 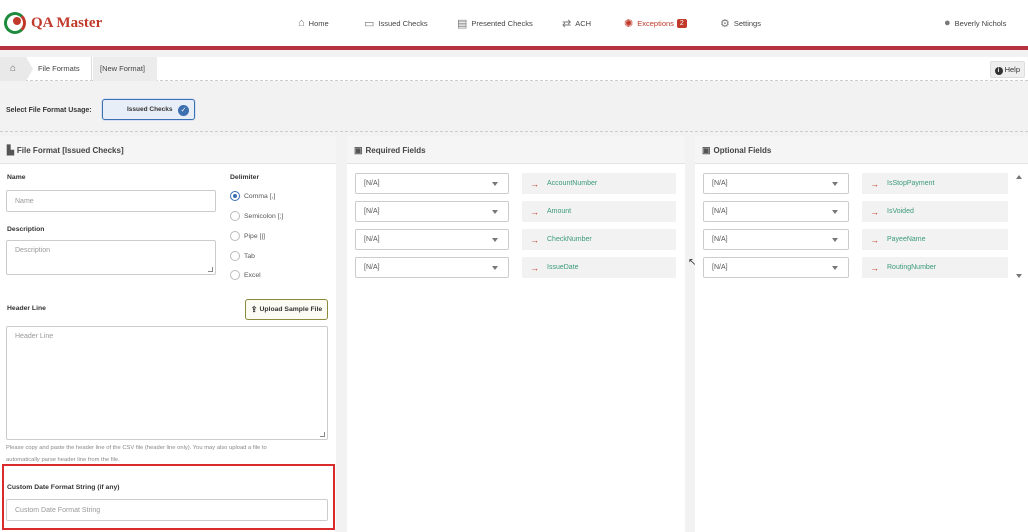 What do you see at coordinates (256, 216) in the screenshot?
I see `delimiter-option-semicolon: Semicolon [;]` at bounding box center [256, 216].